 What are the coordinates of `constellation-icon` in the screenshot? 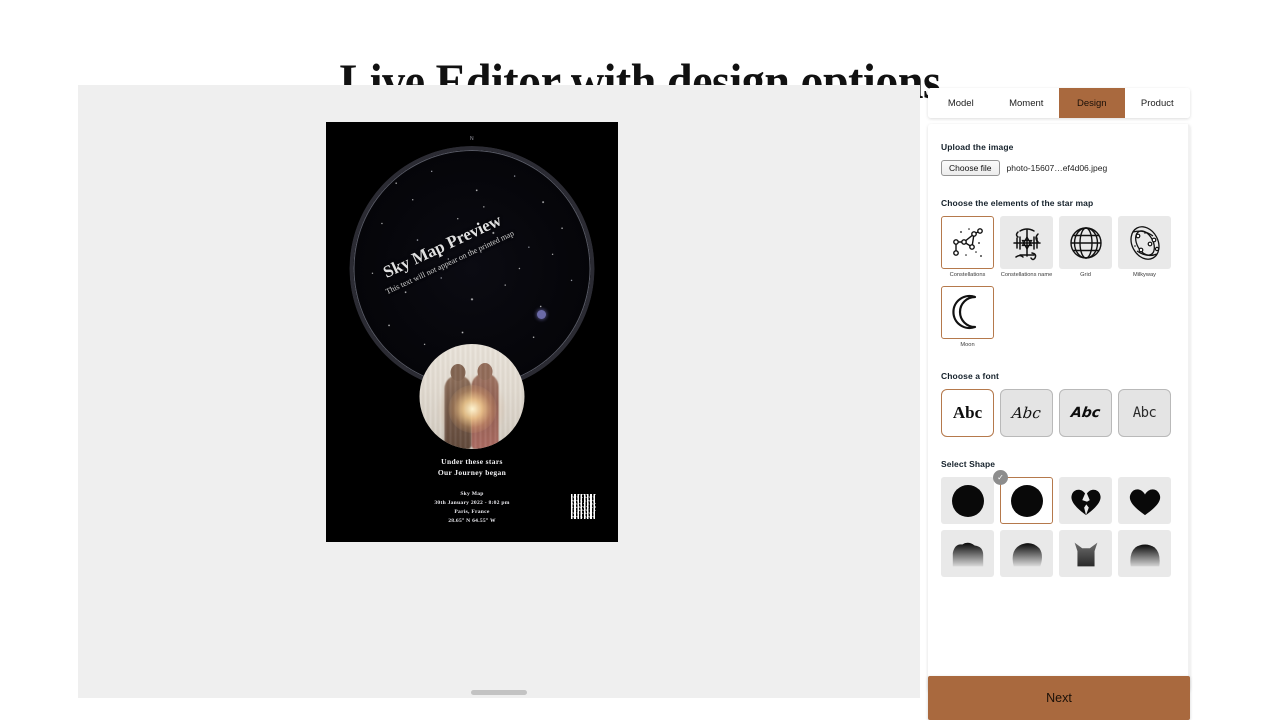 It's located at (967, 242).